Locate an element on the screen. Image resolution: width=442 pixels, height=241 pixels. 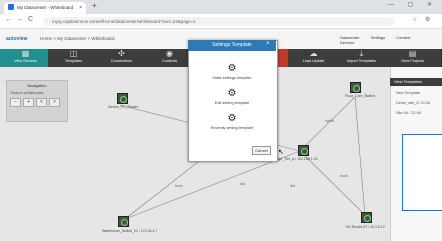
link-label: uplink is located at coordinates (329, 121).